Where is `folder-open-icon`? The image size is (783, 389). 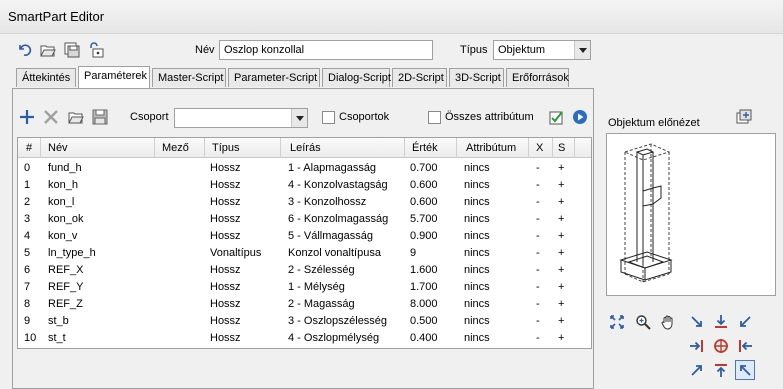
folder-open-icon is located at coordinates (76, 117).